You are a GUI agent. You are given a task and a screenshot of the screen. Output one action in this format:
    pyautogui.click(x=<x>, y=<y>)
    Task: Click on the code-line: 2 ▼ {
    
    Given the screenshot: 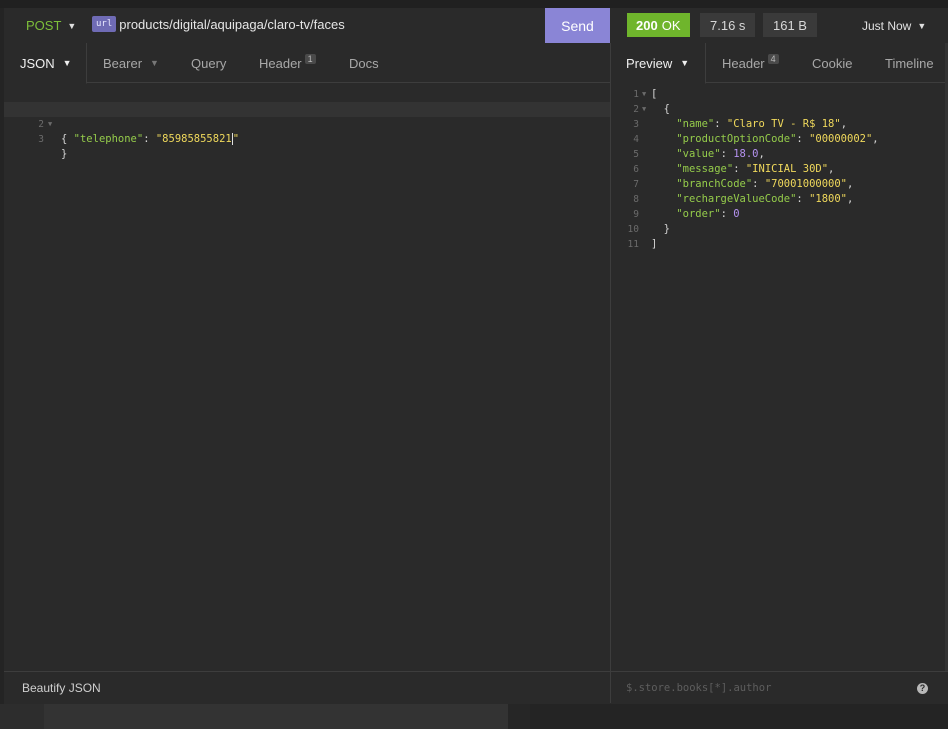 What is the action you would take?
    pyautogui.click(x=778, y=109)
    